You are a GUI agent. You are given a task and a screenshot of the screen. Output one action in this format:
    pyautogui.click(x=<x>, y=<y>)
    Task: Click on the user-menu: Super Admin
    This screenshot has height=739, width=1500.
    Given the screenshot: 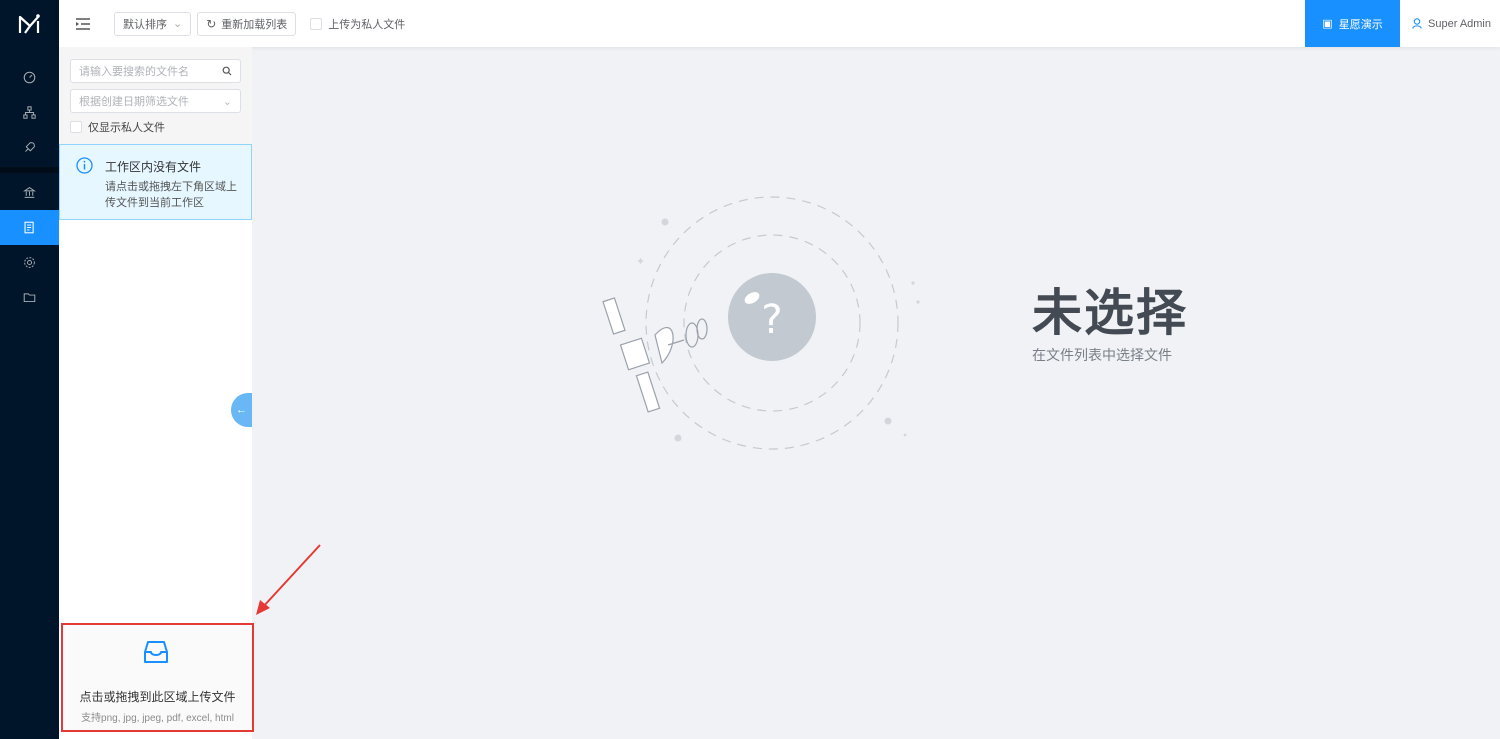 What is the action you would take?
    pyautogui.click(x=1451, y=23)
    